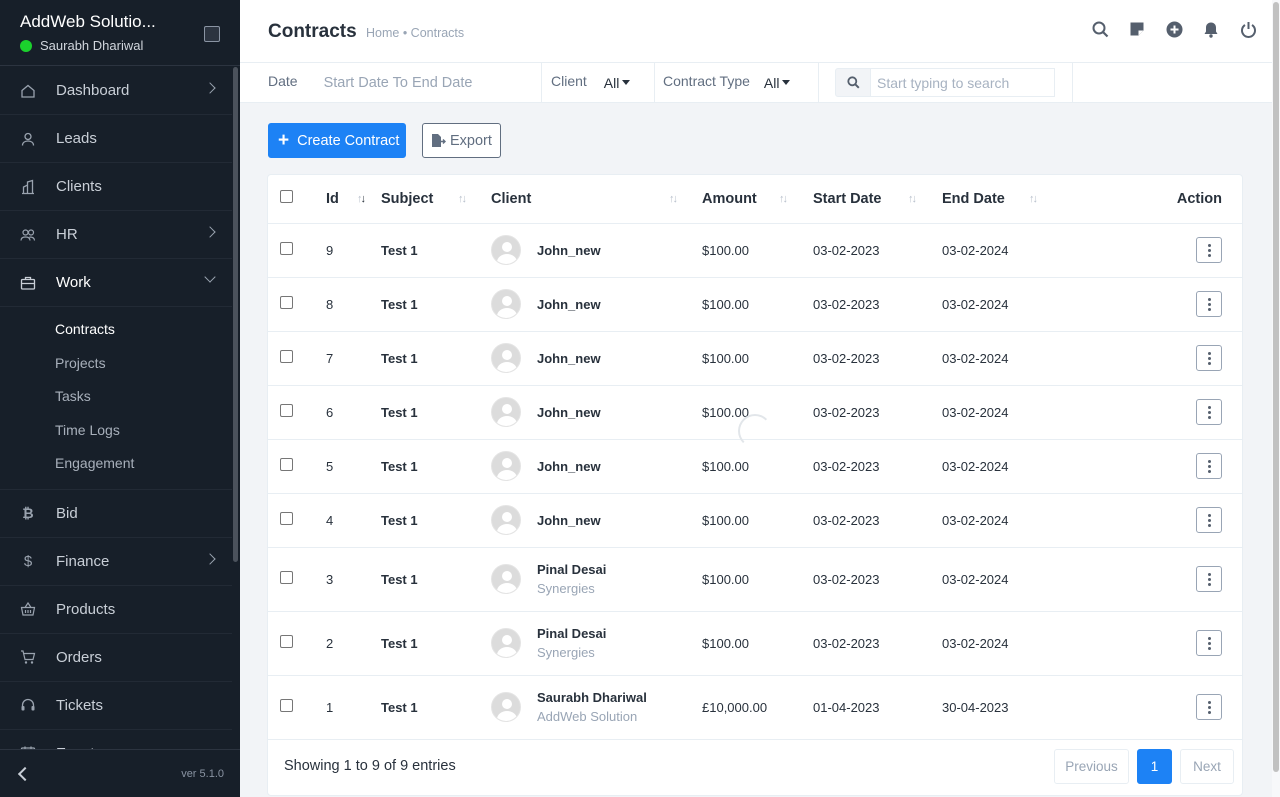 The image size is (1280, 797). What do you see at coordinates (1211, 29) in the screenshot?
I see `bell-icon` at bounding box center [1211, 29].